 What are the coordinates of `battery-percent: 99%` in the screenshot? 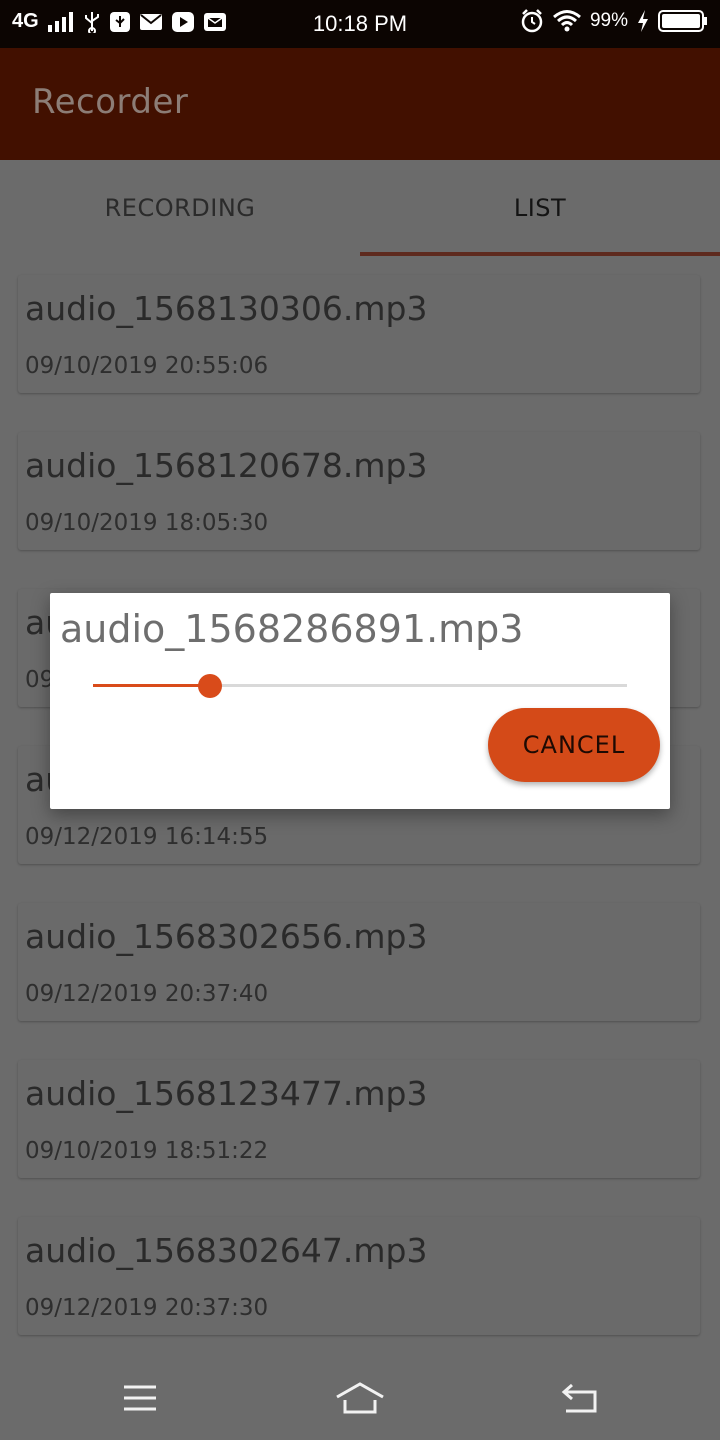 It's located at (608, 20).